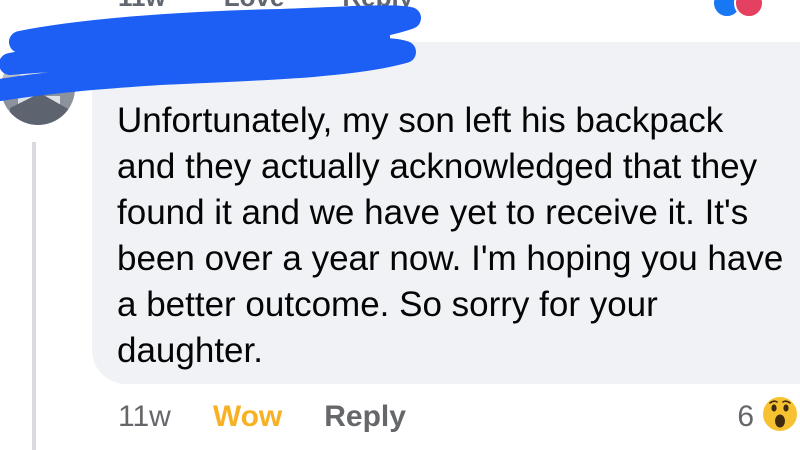  What do you see at coordinates (34, 296) in the screenshot?
I see `thread-line` at bounding box center [34, 296].